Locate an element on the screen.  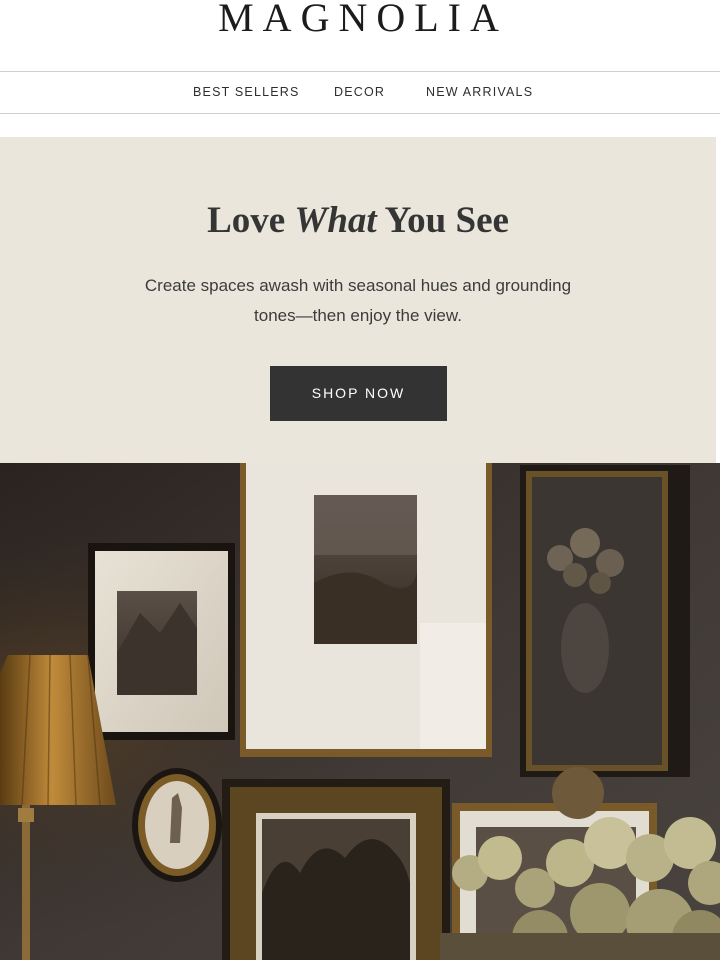
brand-logo: MAGNOLIA is located at coordinates (360, 20).